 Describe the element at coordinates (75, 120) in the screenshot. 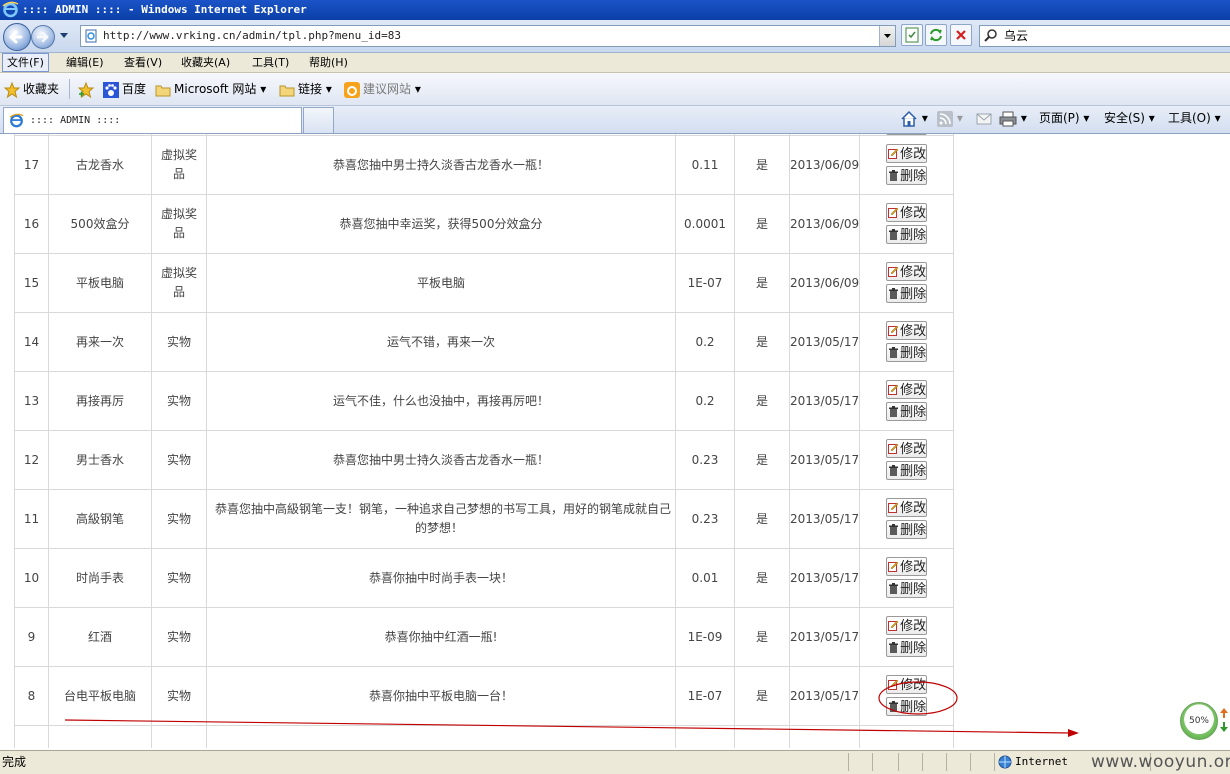

I see `tab-label: :::: ADMIN ::::` at that location.